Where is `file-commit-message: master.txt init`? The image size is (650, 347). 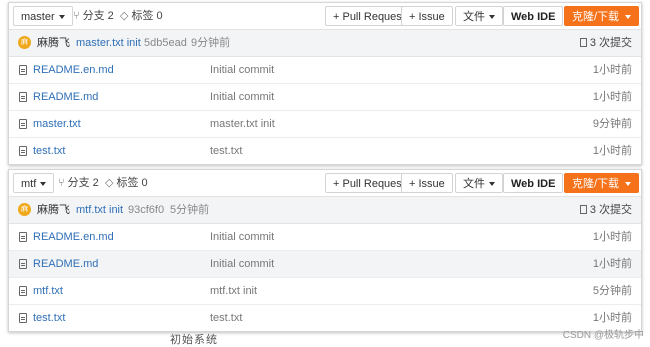 file-commit-message: master.txt init is located at coordinates (242, 124).